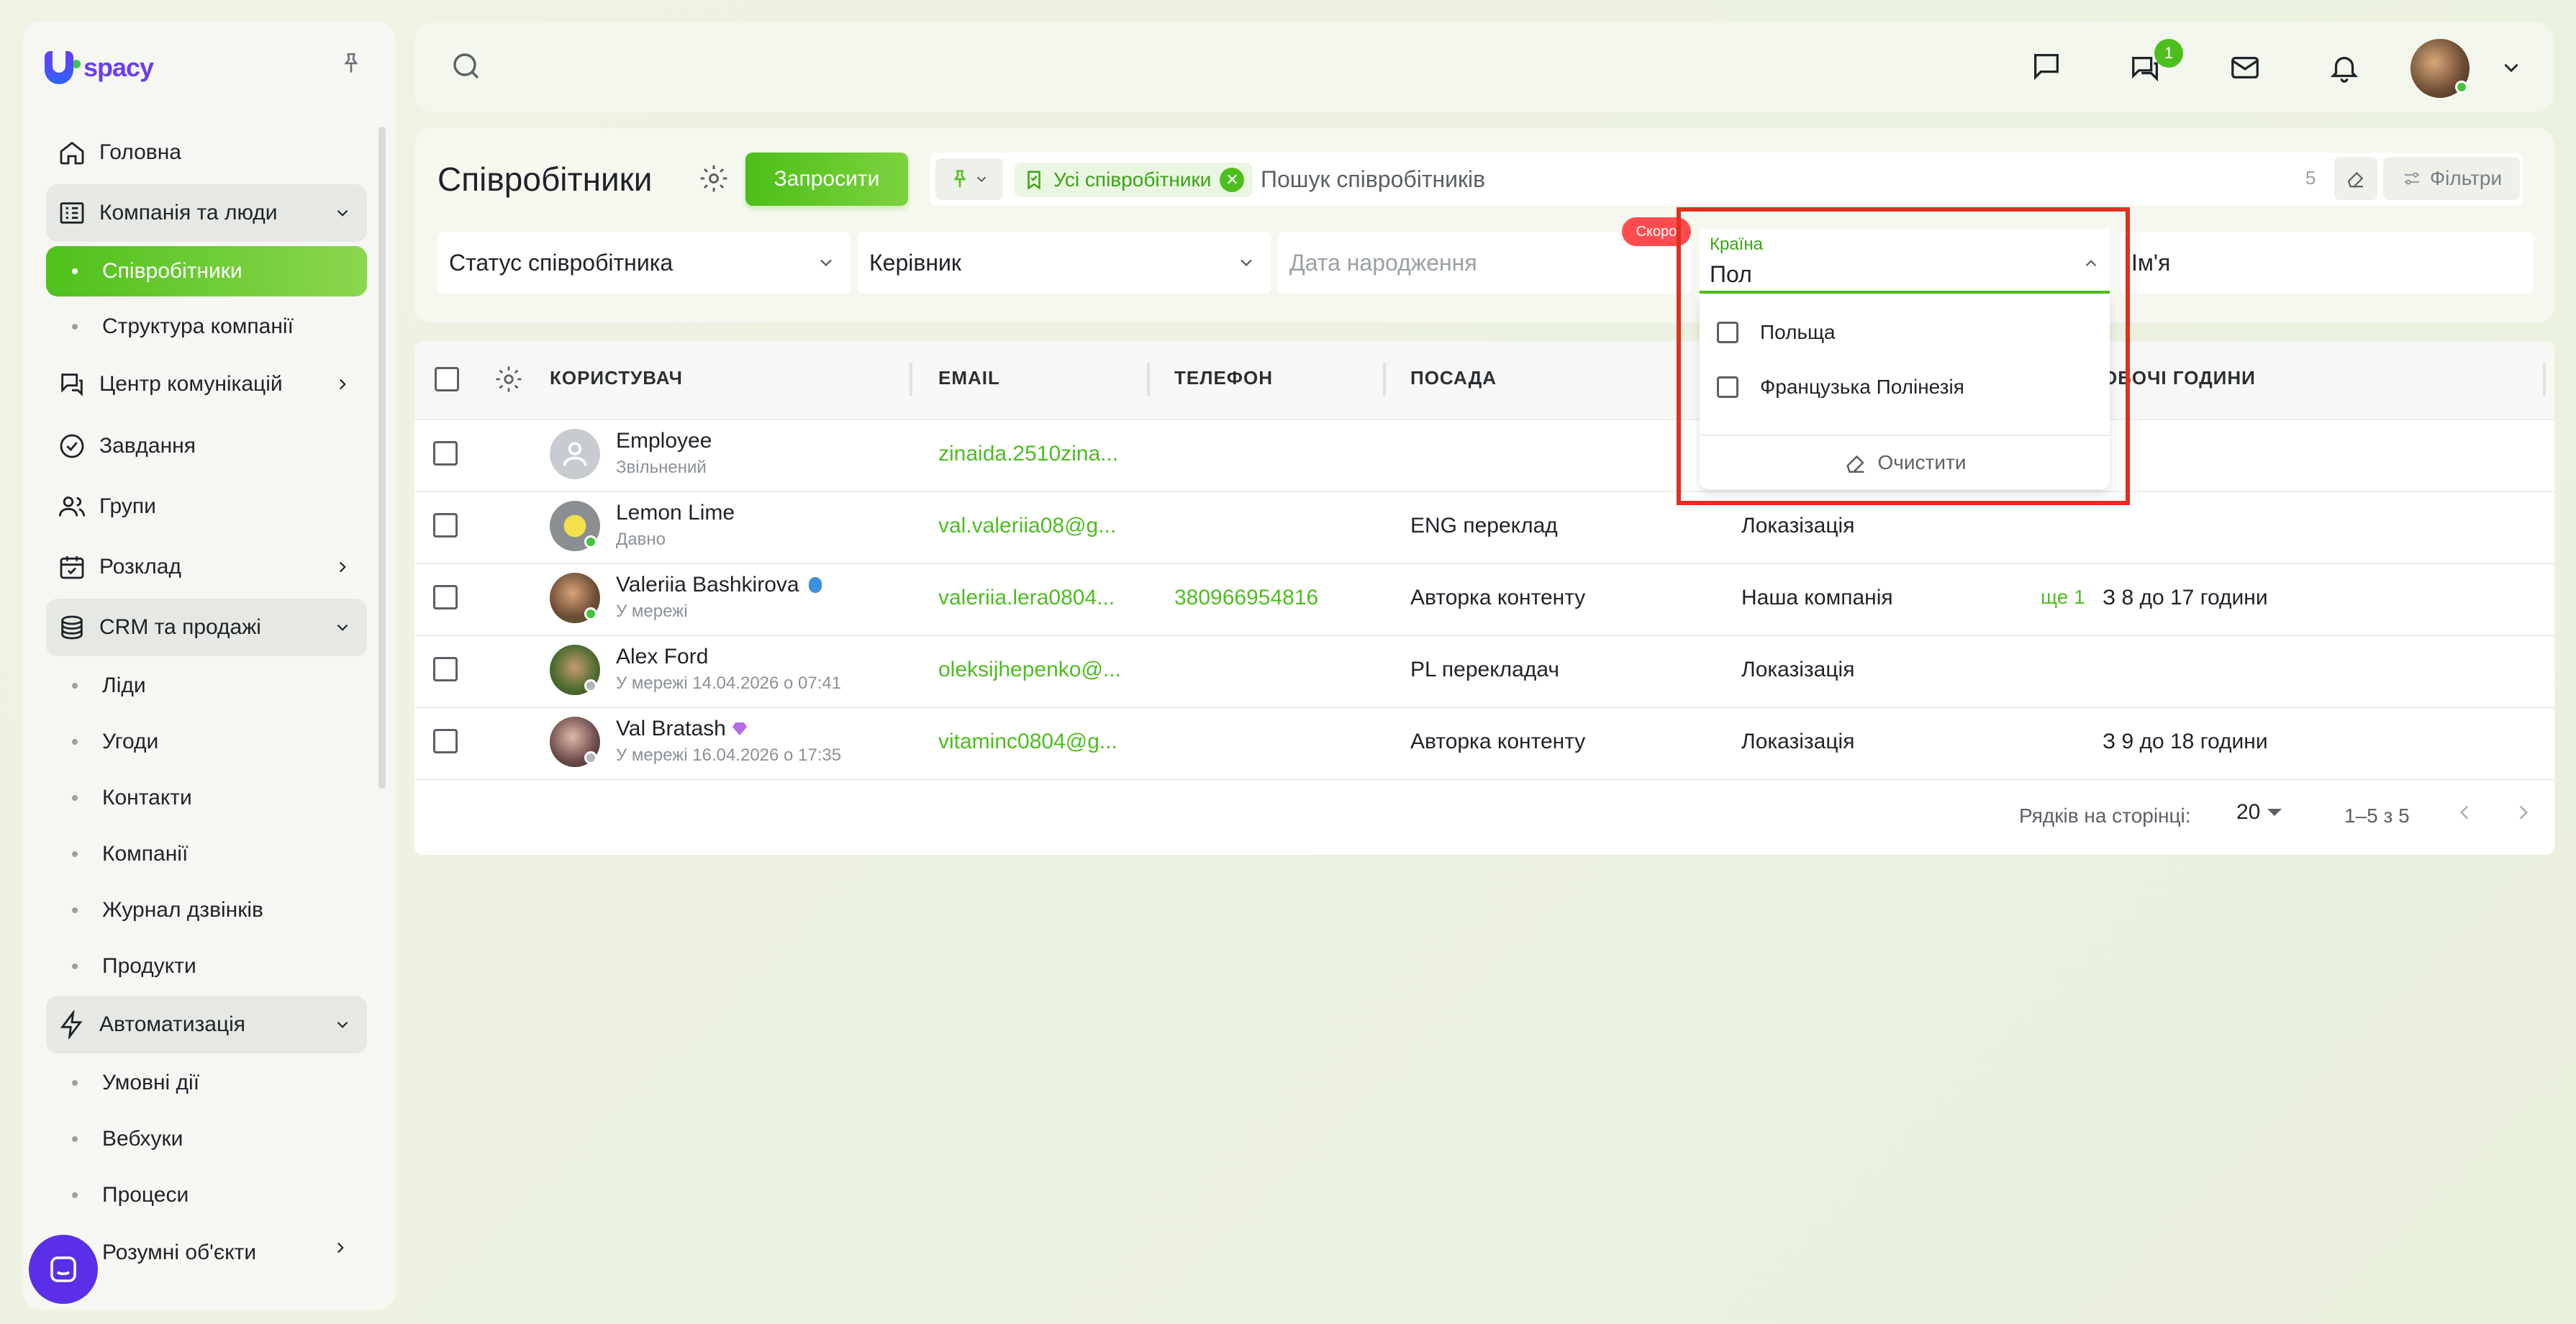 This screenshot has width=2576, height=1324. I want to click on sidebar-item-contacts: Контакти, so click(207, 798).